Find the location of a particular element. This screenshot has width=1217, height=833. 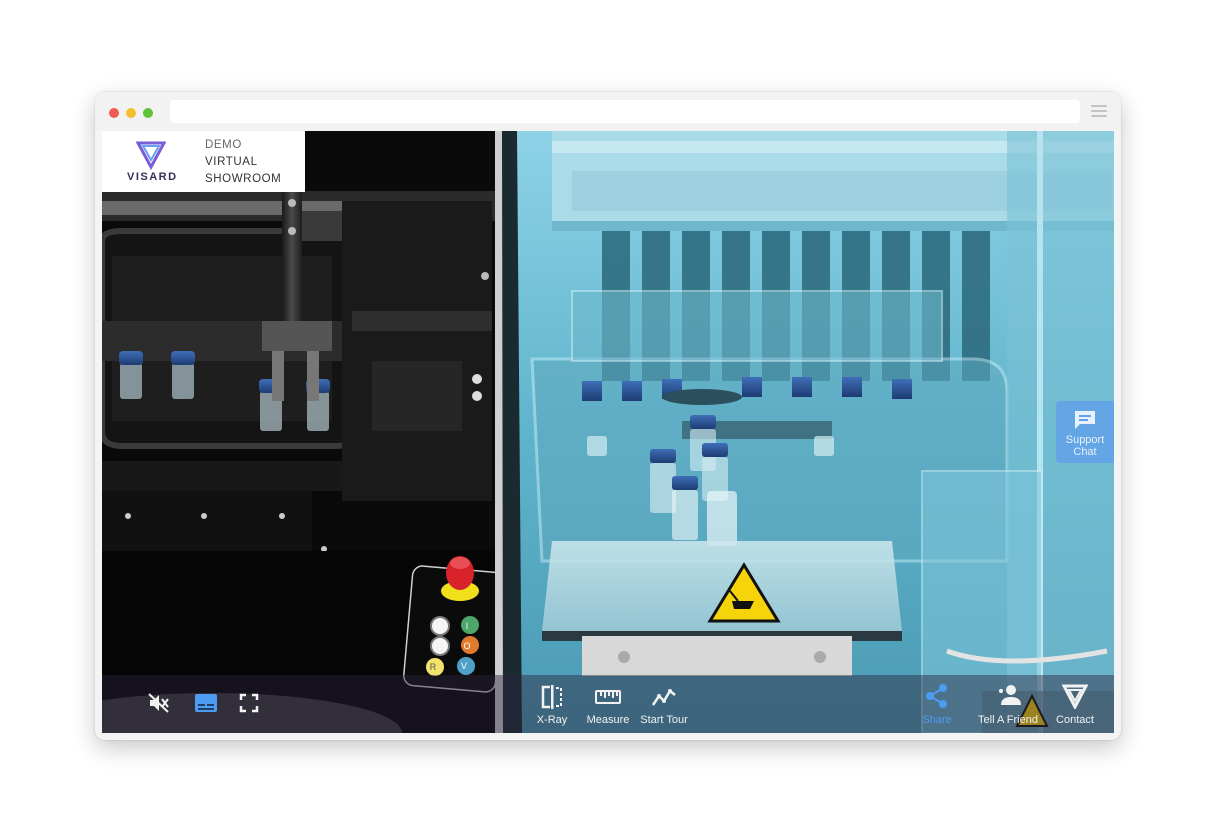

support-chat-label-2: Chat is located at coordinates (1085, 452).